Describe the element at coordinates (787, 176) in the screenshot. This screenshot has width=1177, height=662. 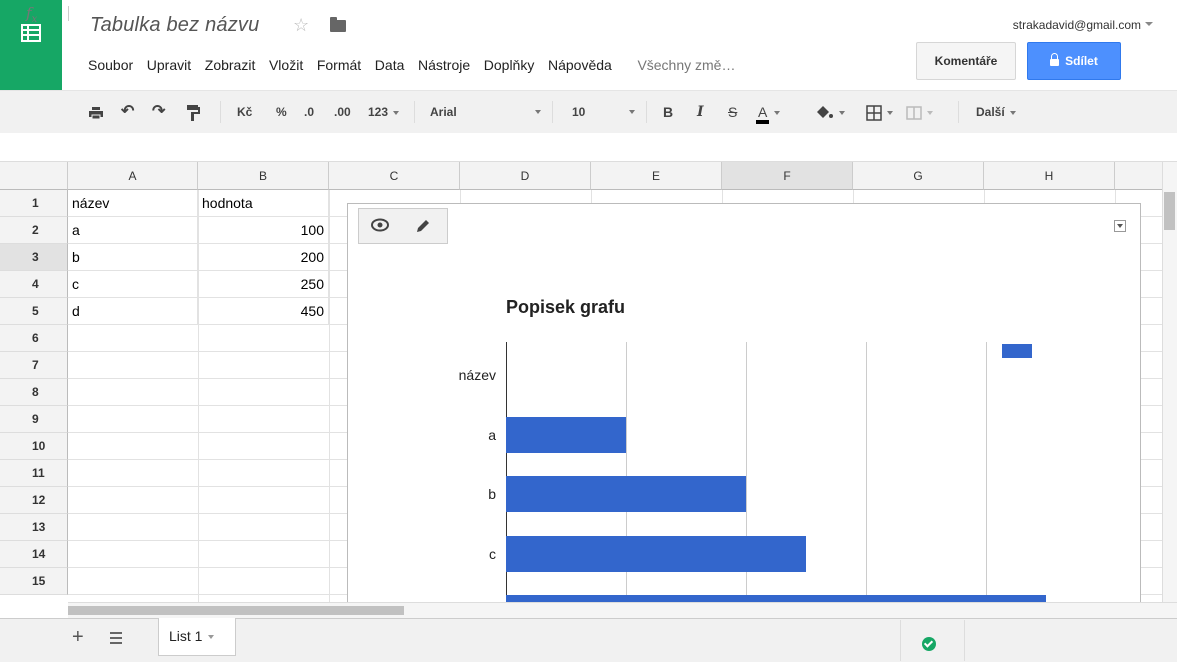
I see `column-header: F` at that location.